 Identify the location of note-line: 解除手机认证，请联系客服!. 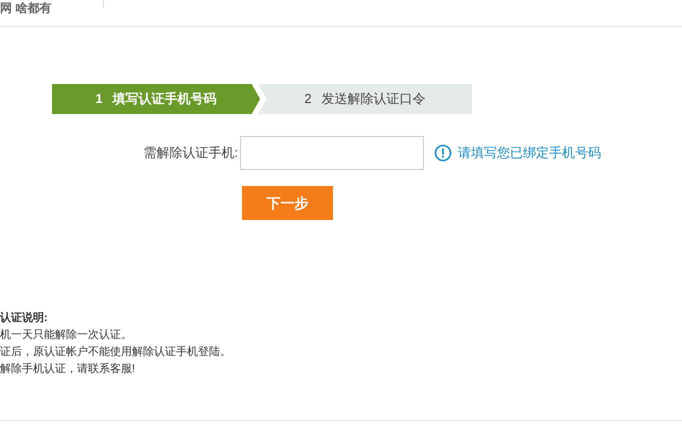
(68, 369).